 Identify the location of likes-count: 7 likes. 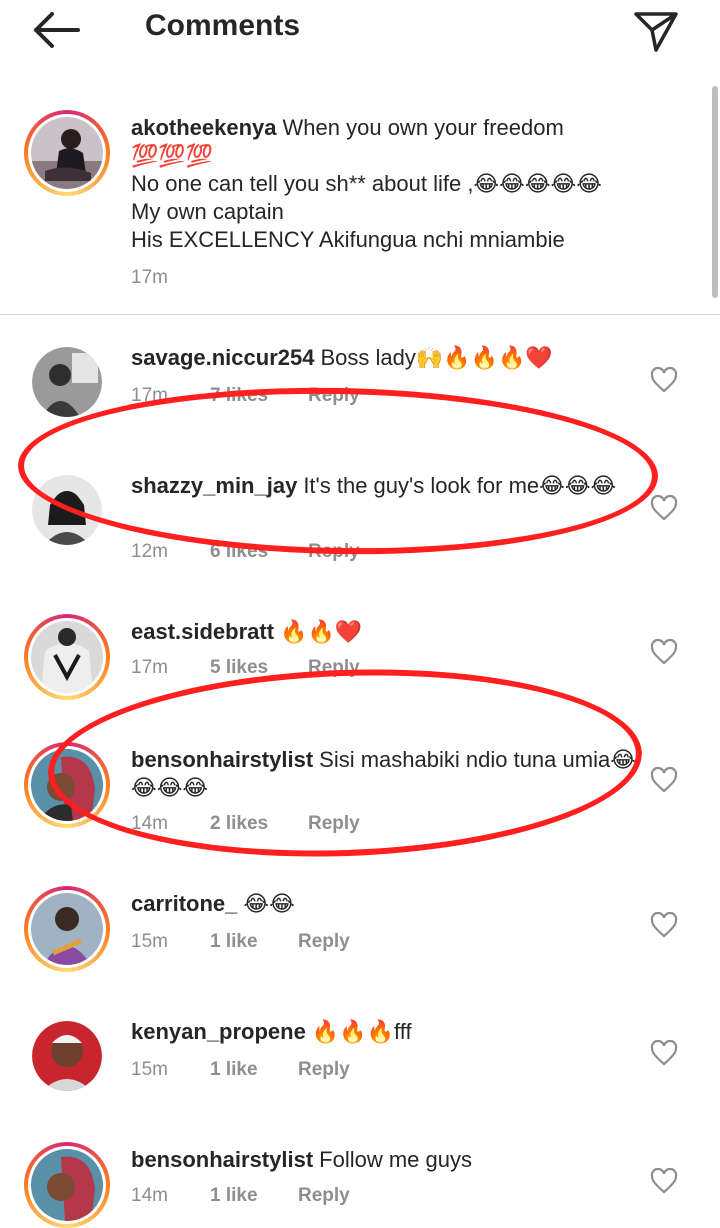
(239, 396).